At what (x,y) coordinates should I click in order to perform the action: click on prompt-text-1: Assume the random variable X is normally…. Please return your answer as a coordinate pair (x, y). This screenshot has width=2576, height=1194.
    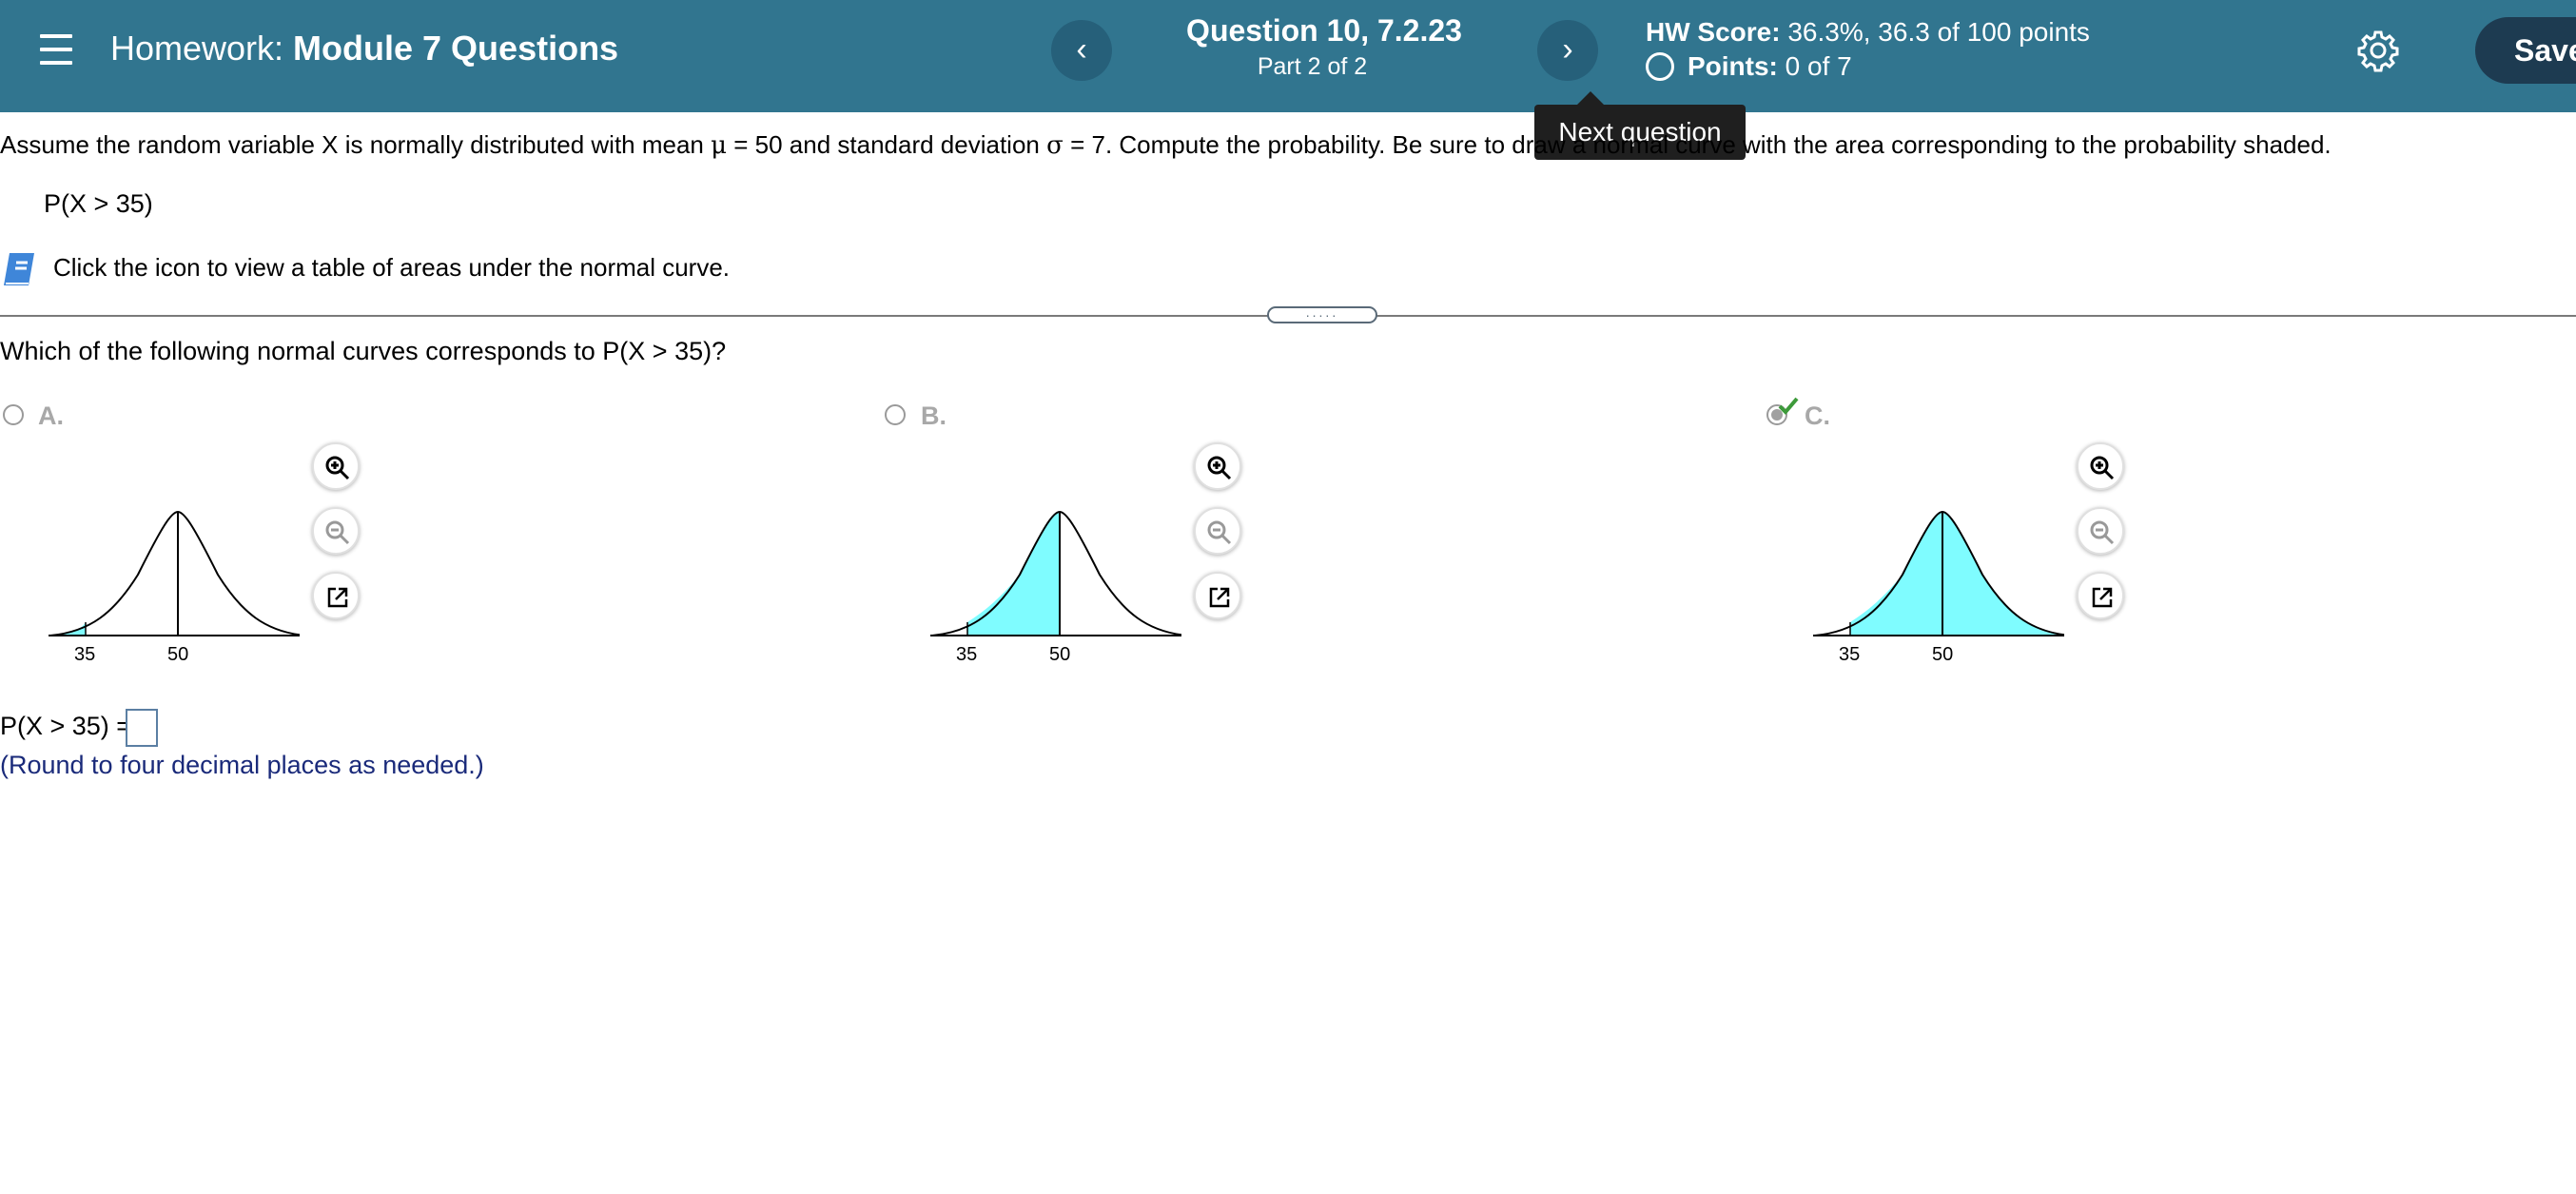
    Looking at the image, I should click on (356, 144).